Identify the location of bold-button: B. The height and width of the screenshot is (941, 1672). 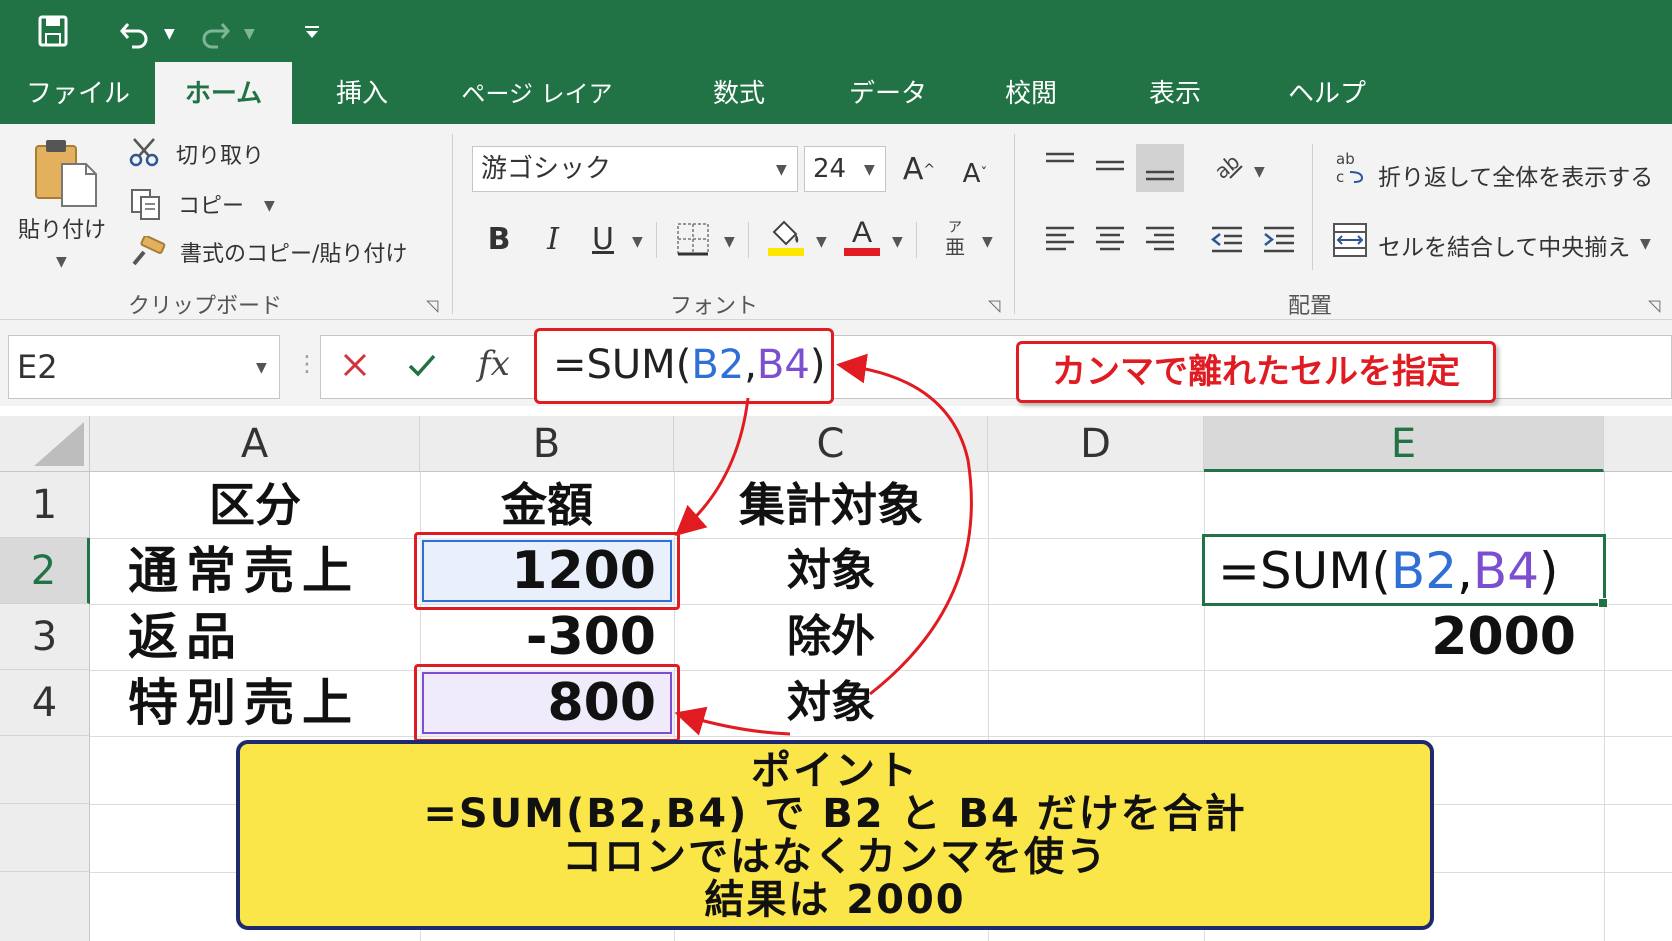
(499, 240).